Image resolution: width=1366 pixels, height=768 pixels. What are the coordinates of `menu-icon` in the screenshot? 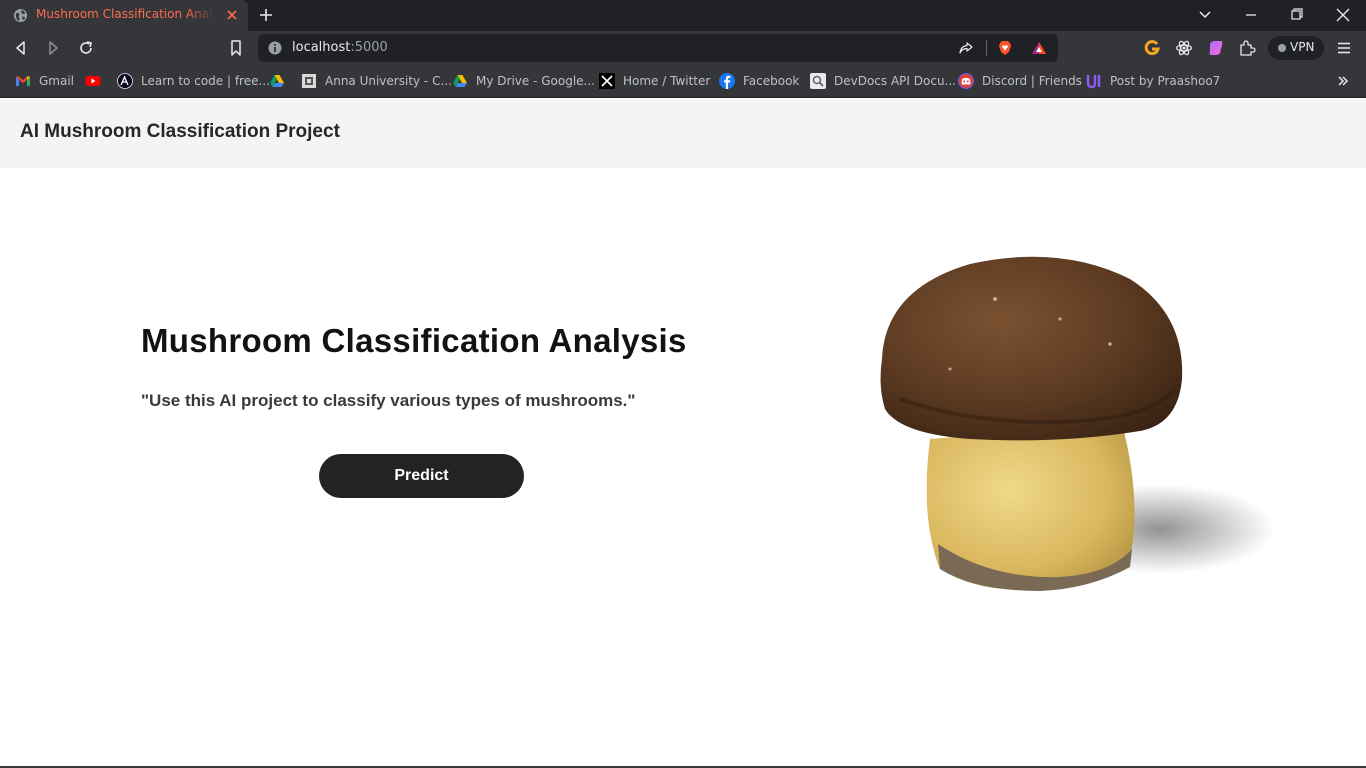 It's located at (1344, 48).